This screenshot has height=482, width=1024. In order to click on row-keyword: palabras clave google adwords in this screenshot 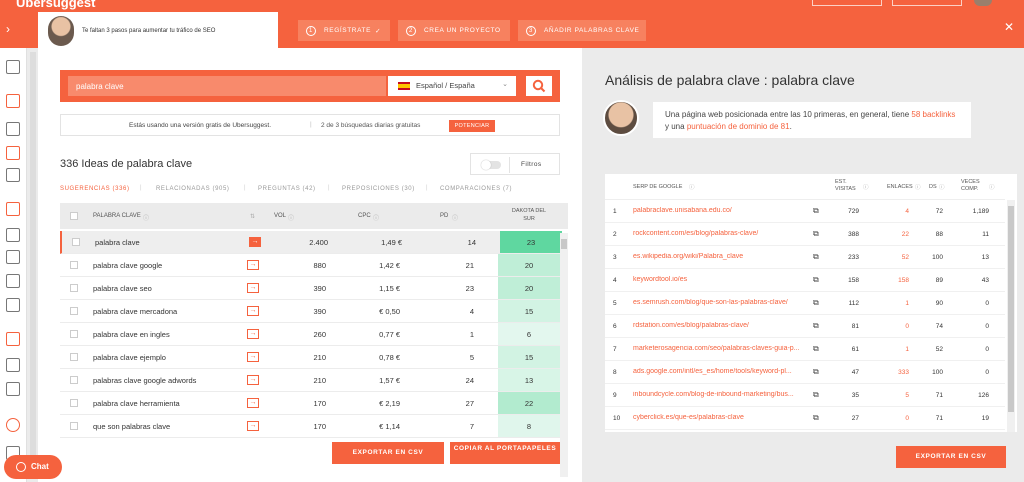, I will do `click(144, 380)`.